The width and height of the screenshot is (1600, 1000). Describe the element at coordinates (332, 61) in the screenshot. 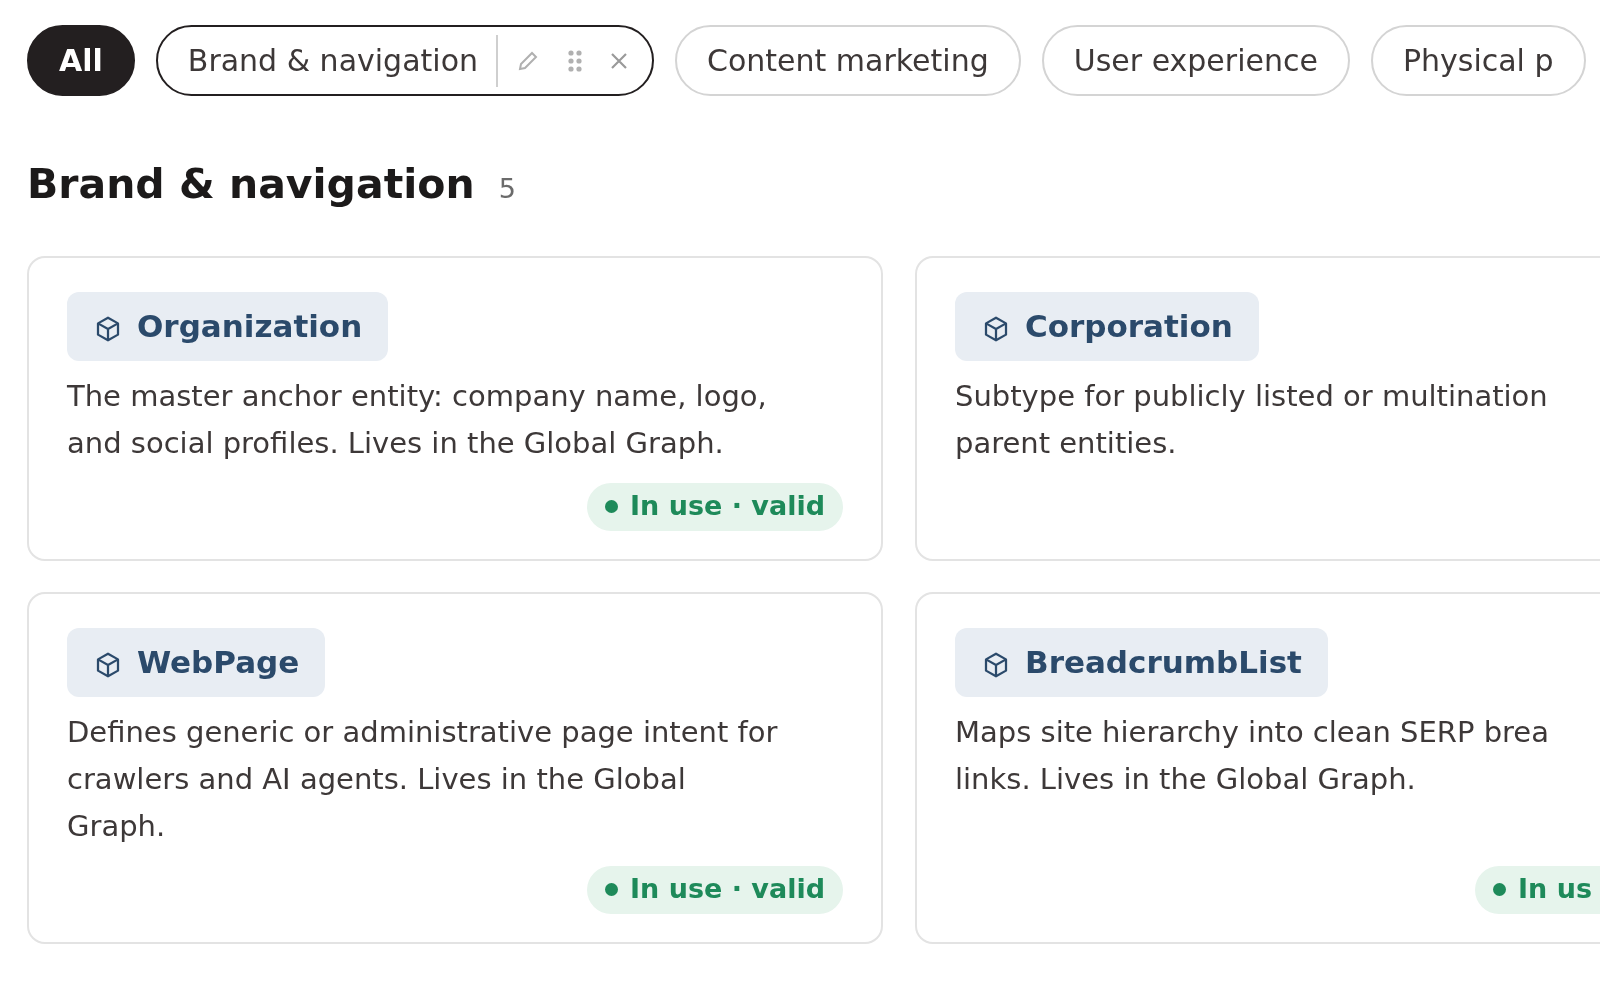

I see `filter-label: Brand & navigation` at that location.